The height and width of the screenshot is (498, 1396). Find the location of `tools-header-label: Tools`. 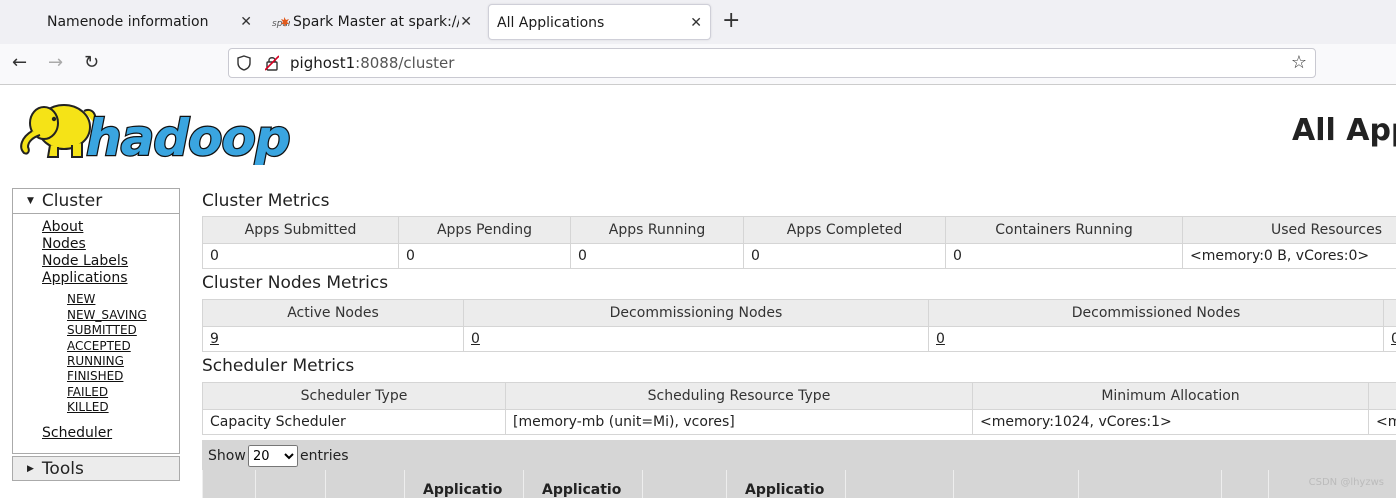

tools-header-label: Tools is located at coordinates (62, 469).